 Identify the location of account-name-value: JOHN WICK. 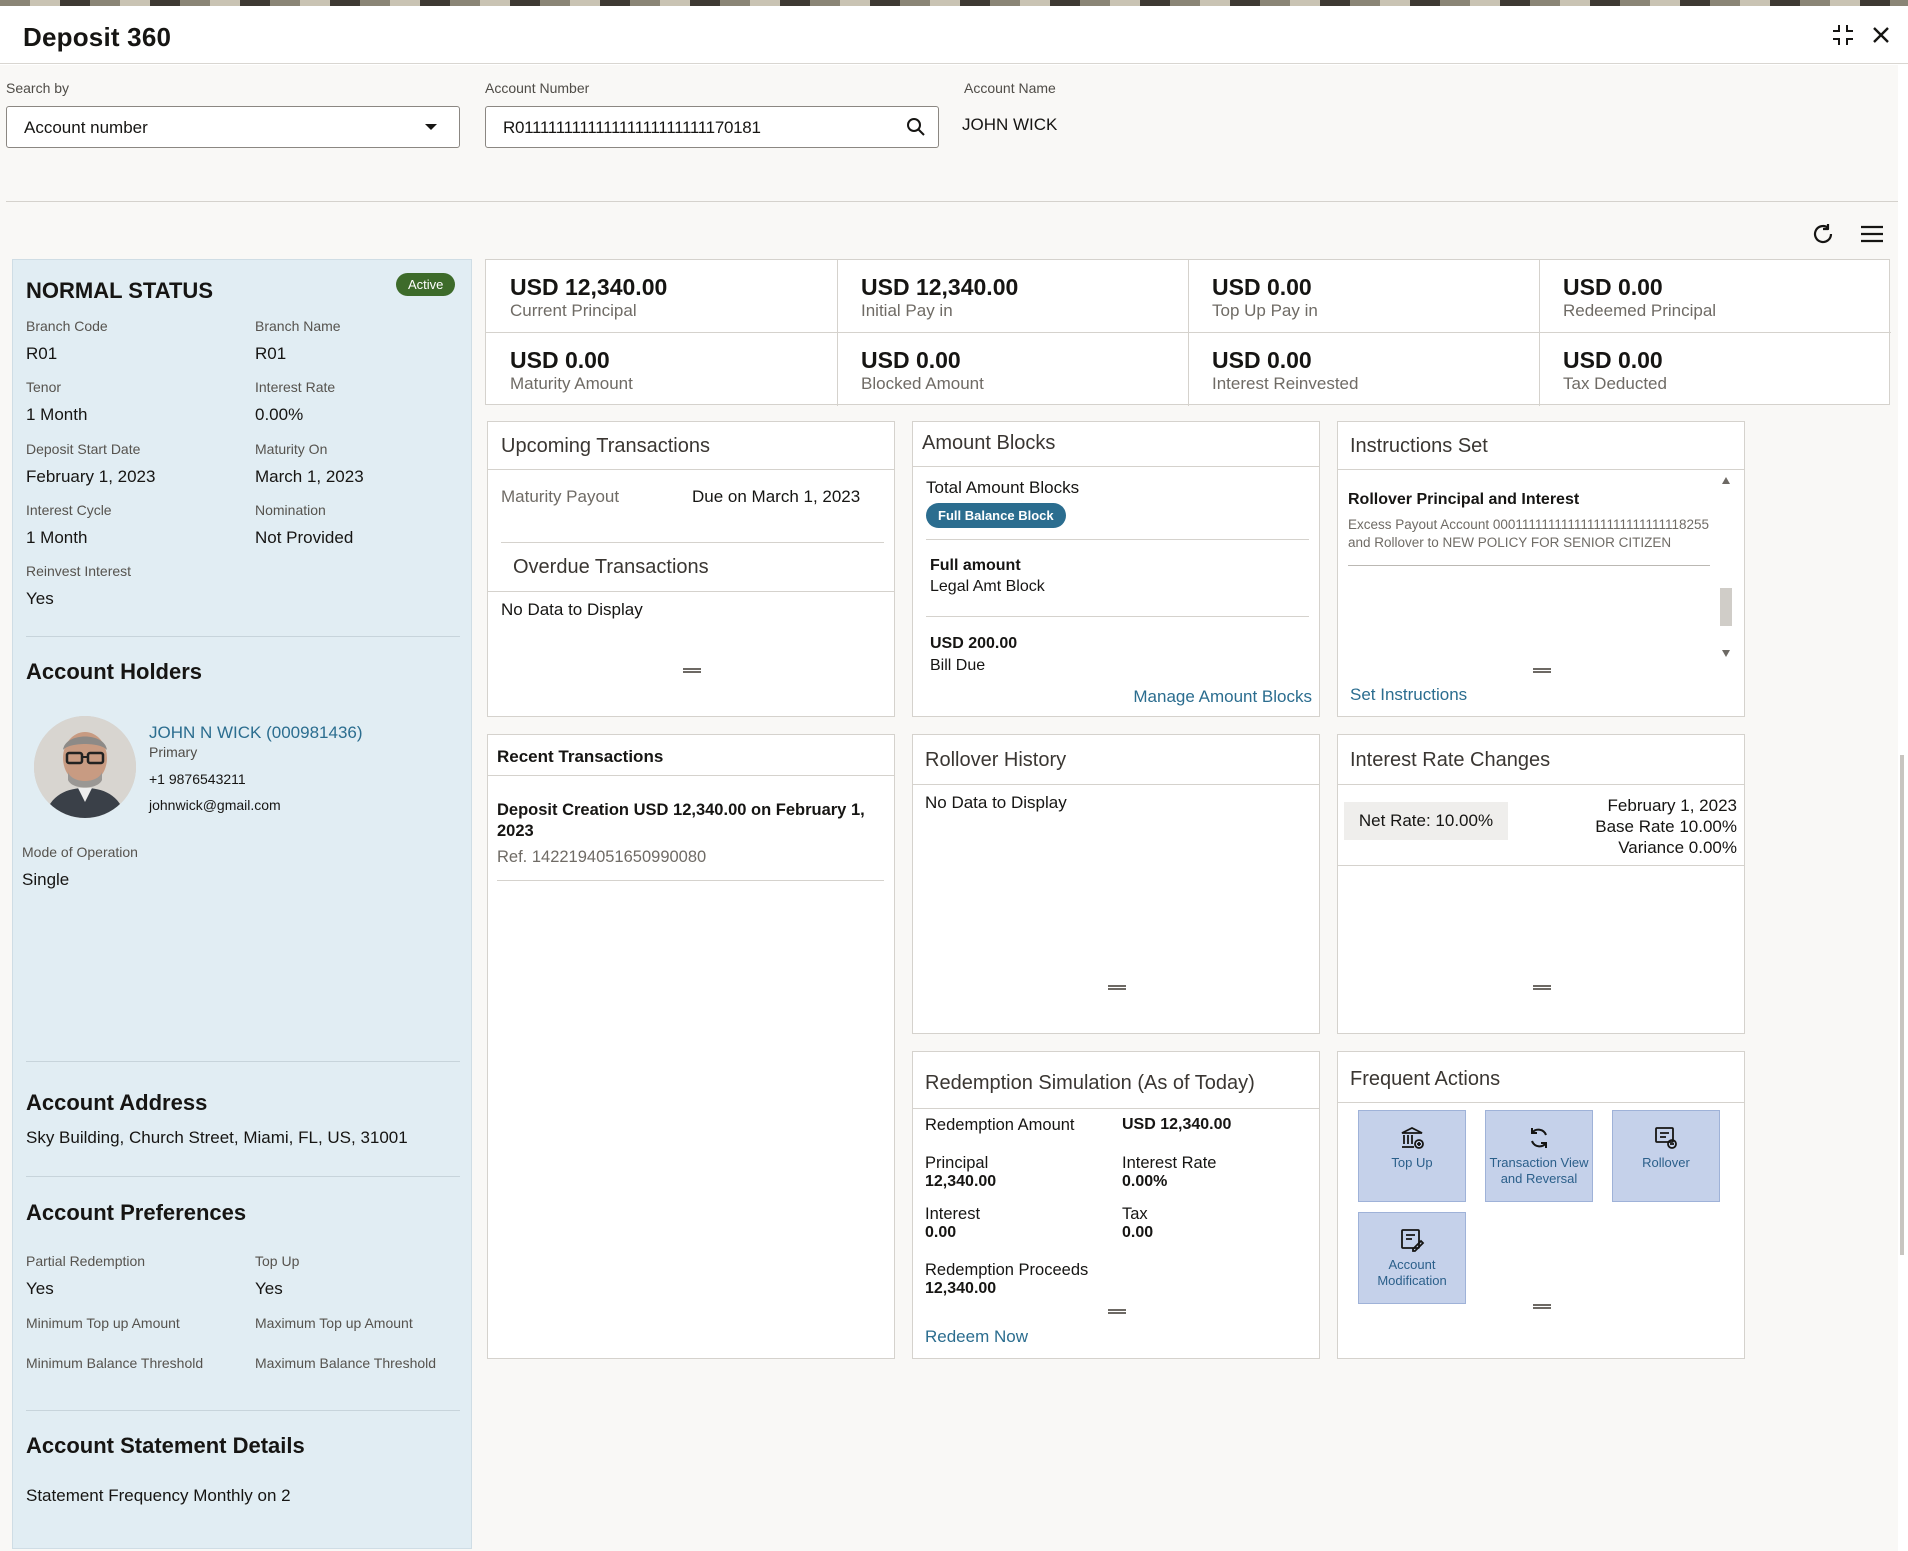
(1010, 124).